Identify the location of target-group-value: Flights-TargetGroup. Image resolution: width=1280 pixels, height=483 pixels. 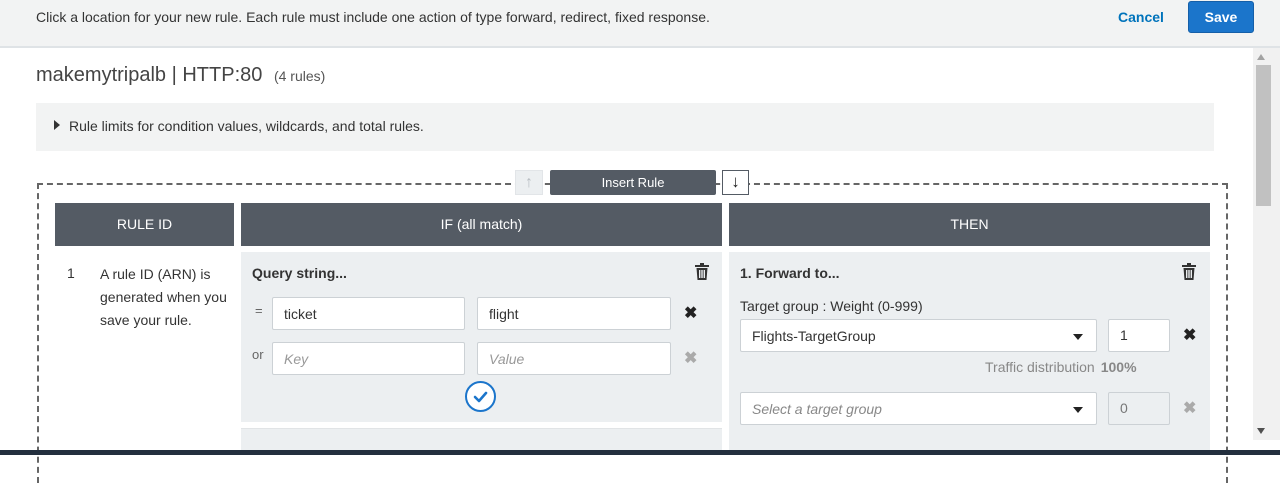
(814, 336).